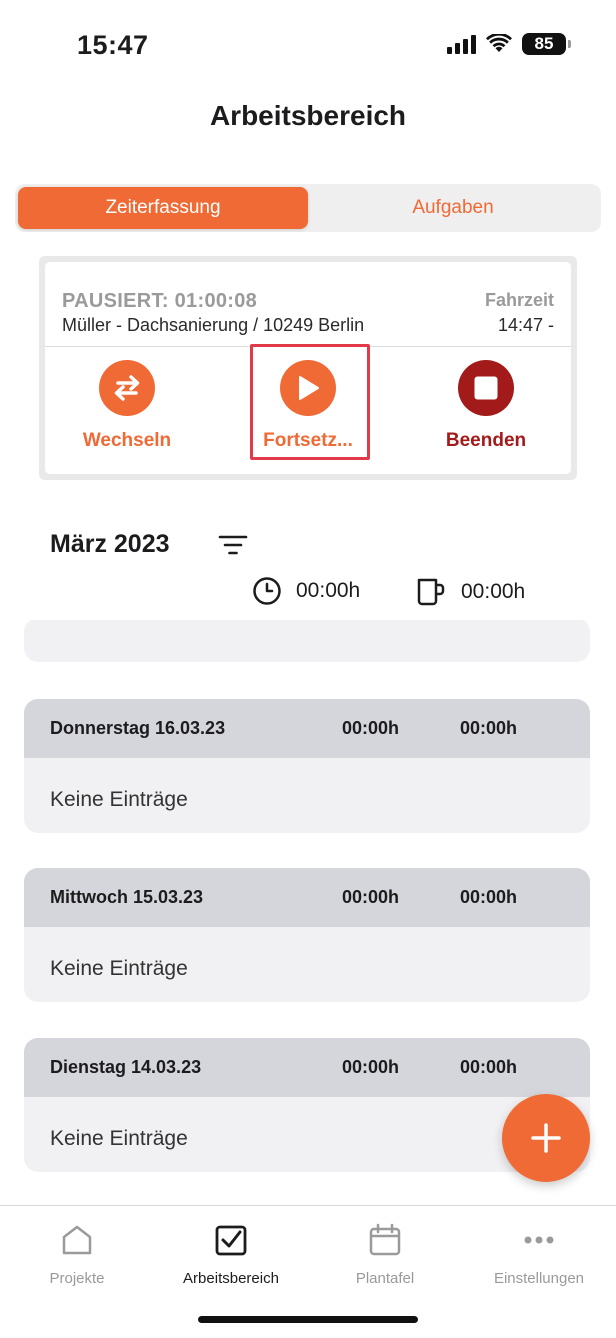 Image resolution: width=616 pixels, height=1338 pixels. I want to click on tab-projekte: Projekte, so click(77, 1253).